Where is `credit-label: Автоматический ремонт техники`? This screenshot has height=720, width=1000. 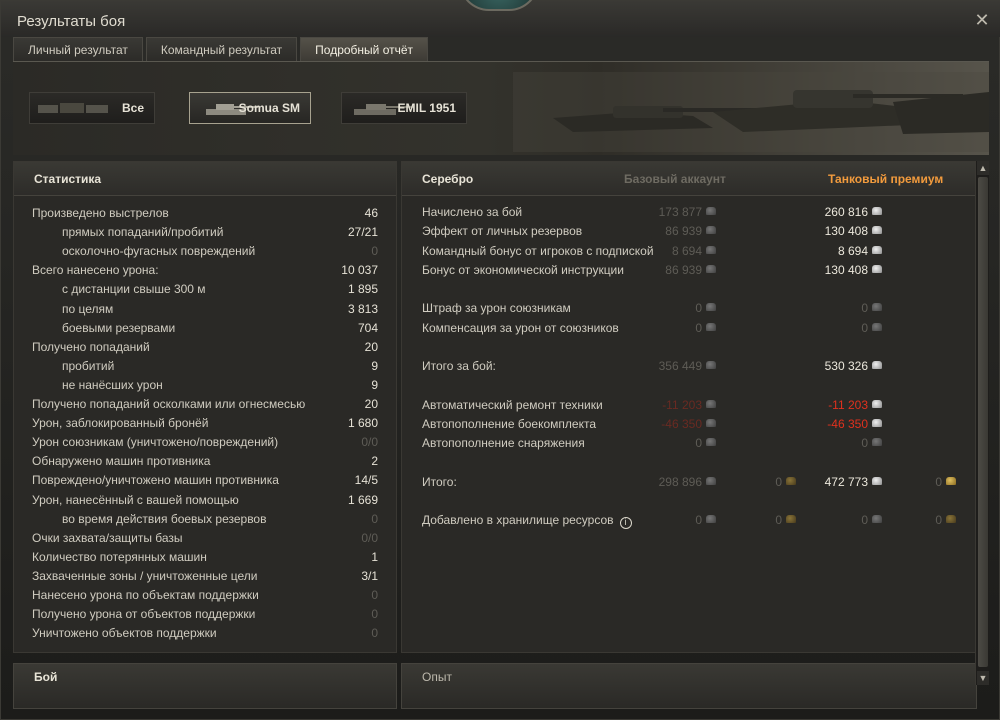
credit-label: Автоматический ремонт техники is located at coordinates (512, 405).